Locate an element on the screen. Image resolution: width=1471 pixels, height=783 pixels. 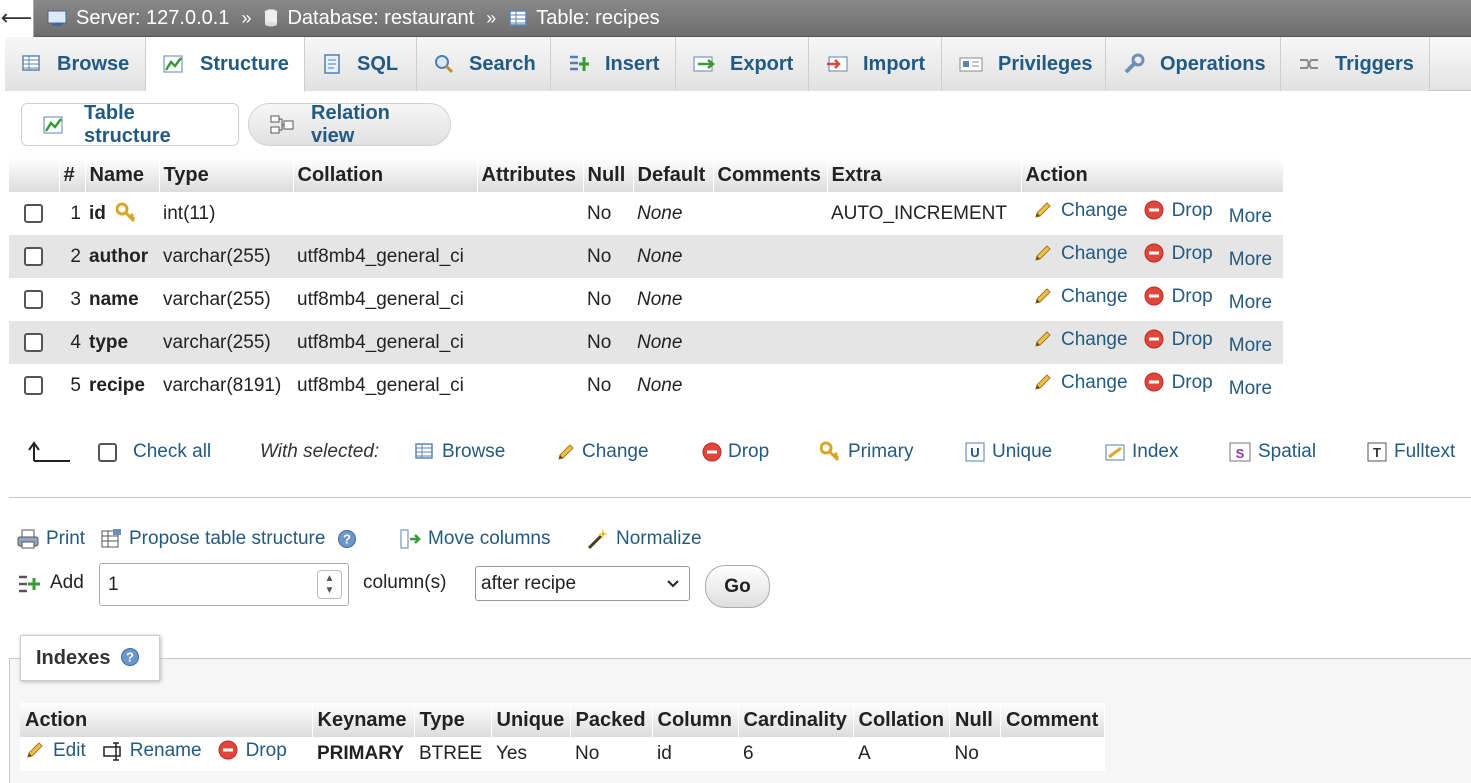
index-comment is located at coordinates (1052, 754).